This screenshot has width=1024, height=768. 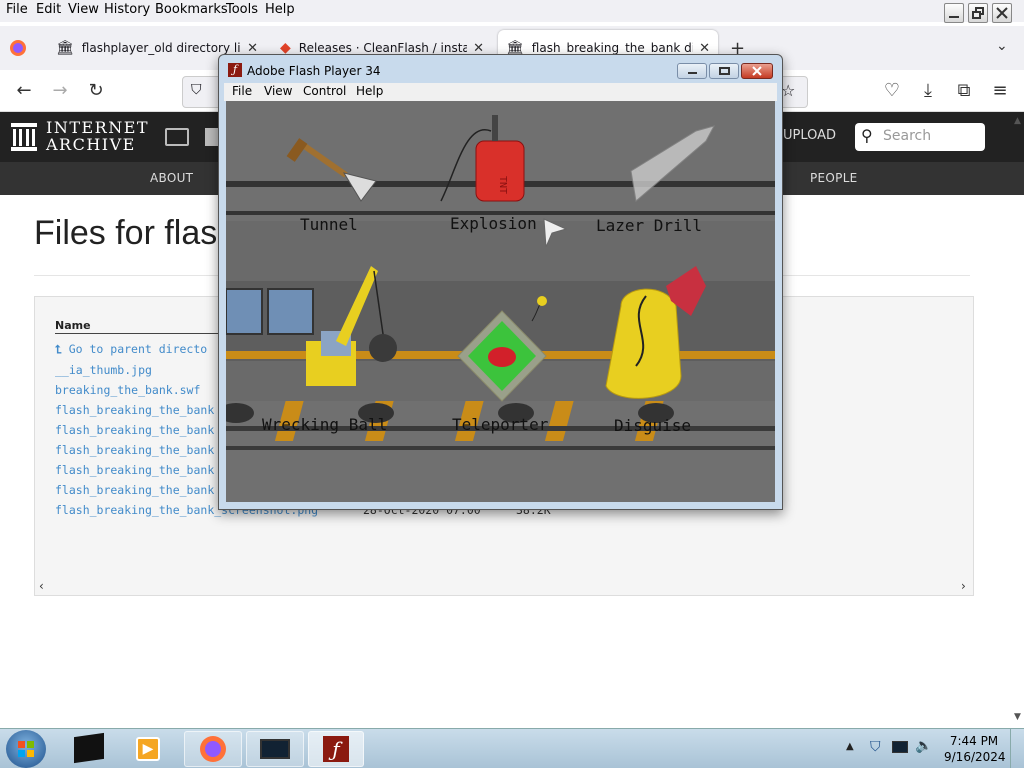 What do you see at coordinates (920, 137) in the screenshot?
I see `ia-search-input: ⚲ Search` at bounding box center [920, 137].